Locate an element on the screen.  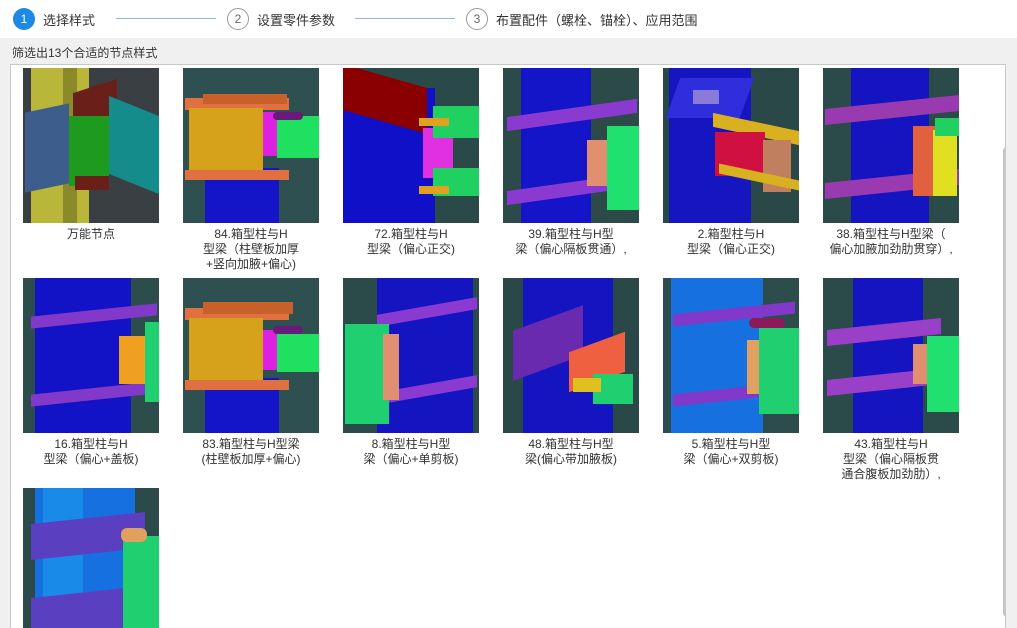
step-2-label: 设置零件参数 is located at coordinates (296, 20).